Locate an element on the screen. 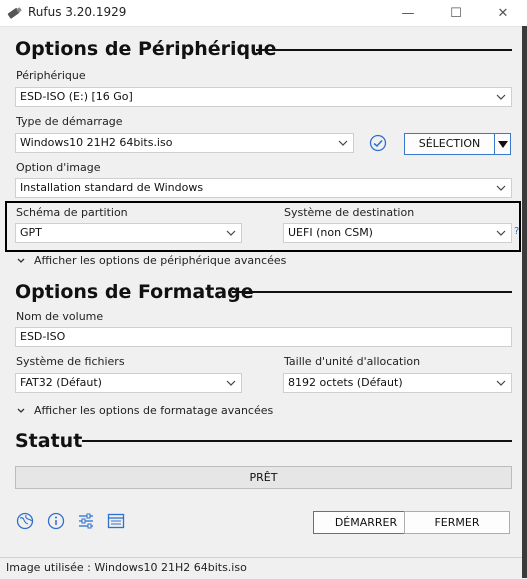  image-option-value: Installation standard de Windows is located at coordinates (112, 187).